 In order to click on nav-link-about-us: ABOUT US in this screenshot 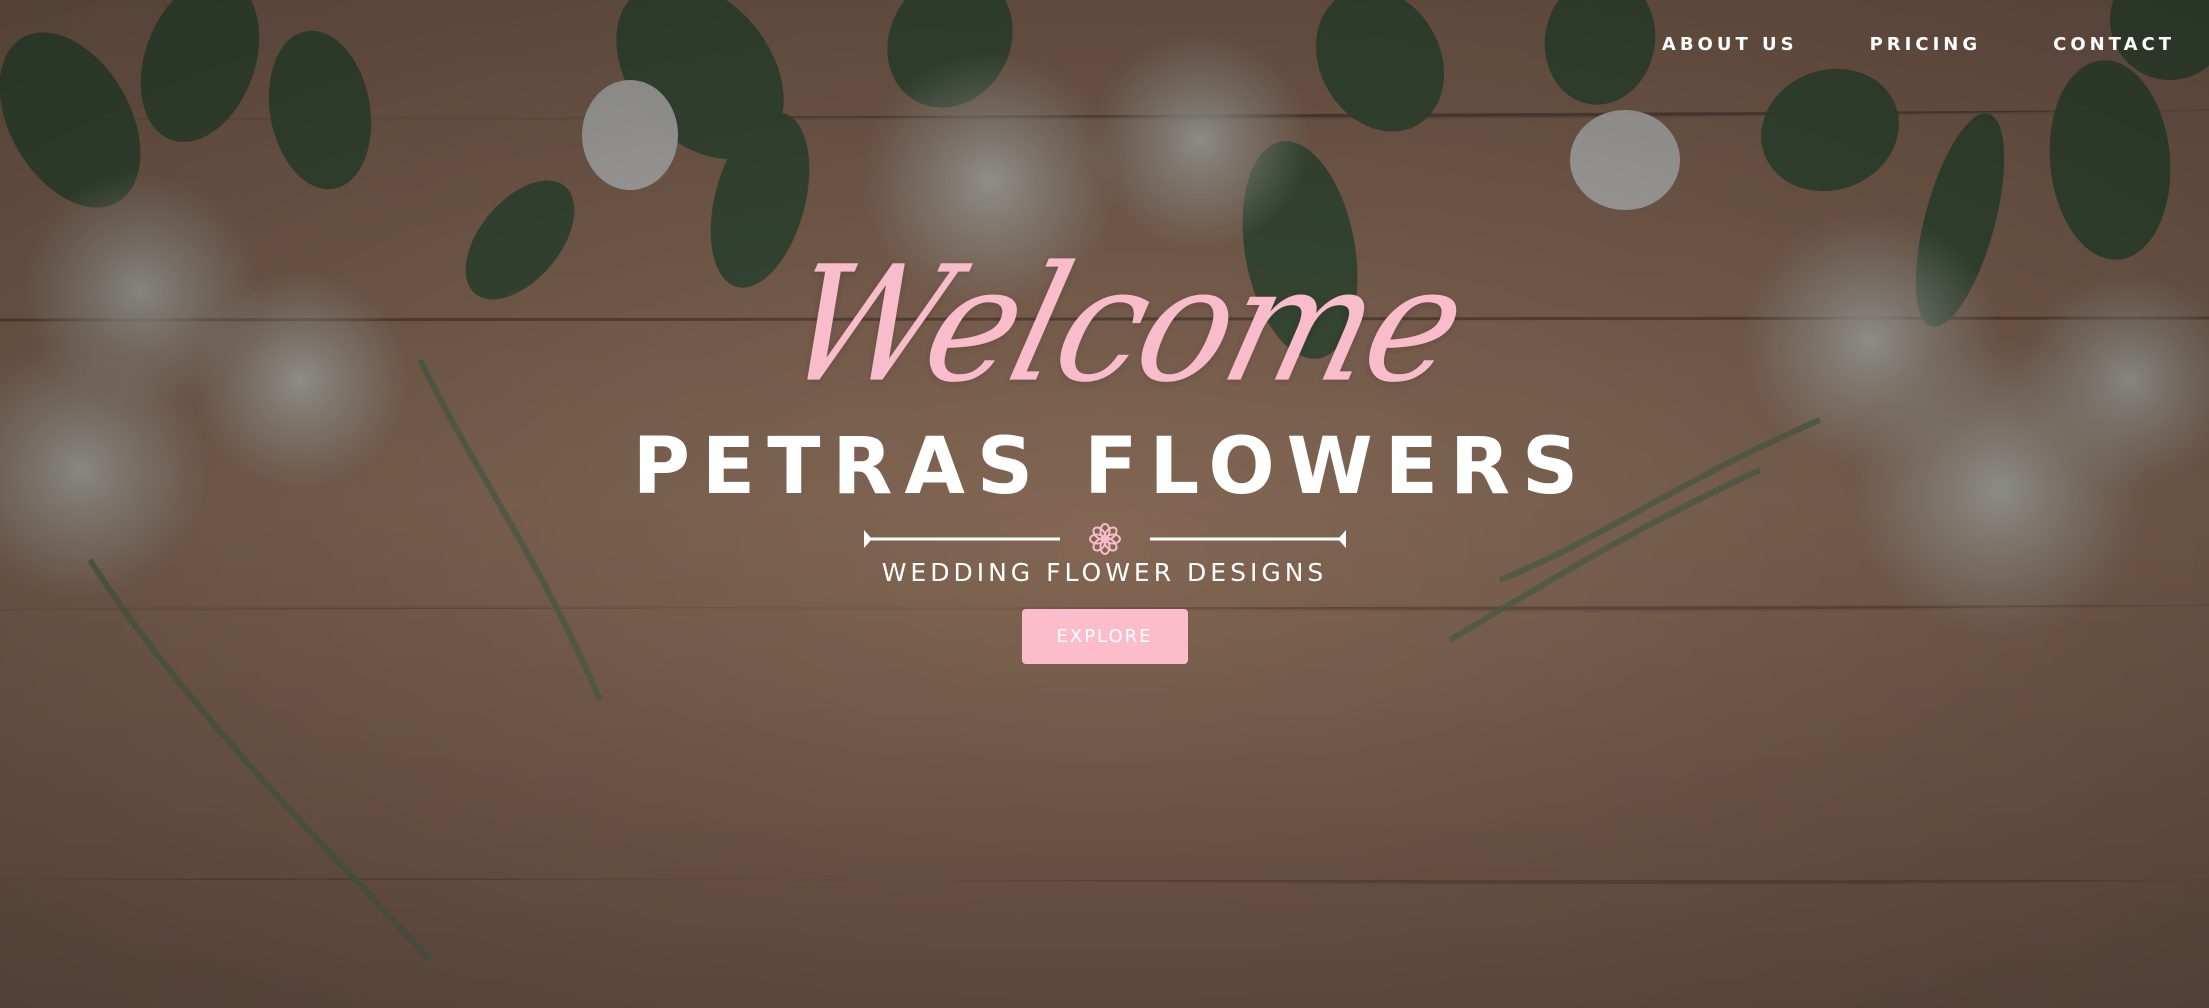, I will do `click(1730, 44)`.